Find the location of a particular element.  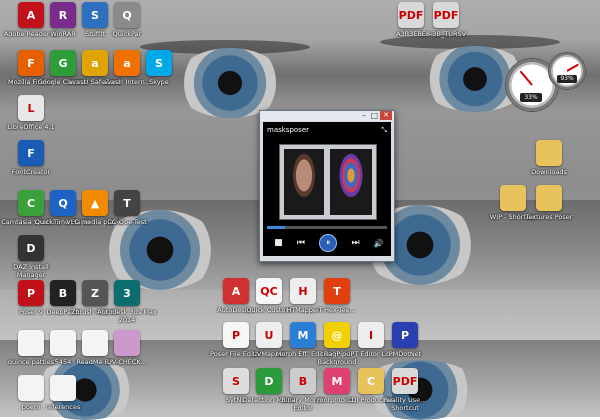

desktop-icon-libreoffice: L LibreOffice 4.1 is located at coordinates (31, 113).